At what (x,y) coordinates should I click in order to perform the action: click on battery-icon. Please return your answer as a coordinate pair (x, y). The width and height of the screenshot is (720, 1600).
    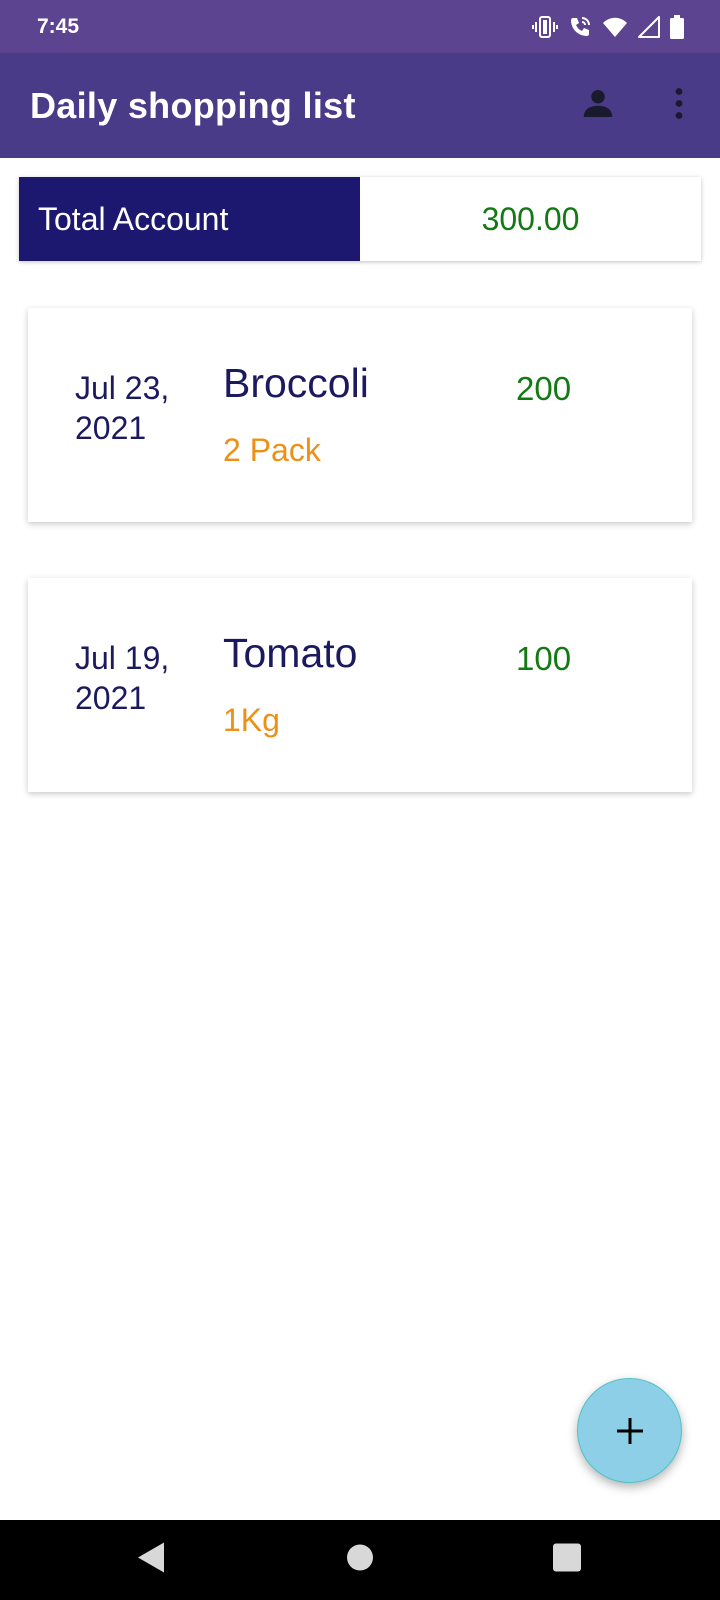
    Looking at the image, I should click on (677, 26).